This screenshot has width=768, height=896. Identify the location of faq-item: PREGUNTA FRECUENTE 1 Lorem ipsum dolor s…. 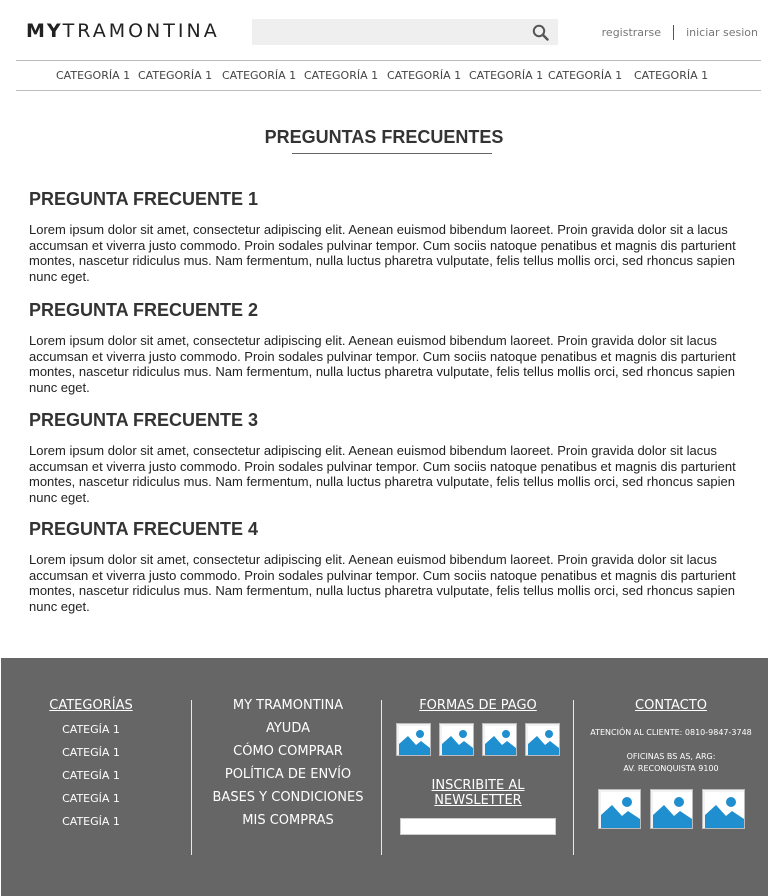
(391, 236).